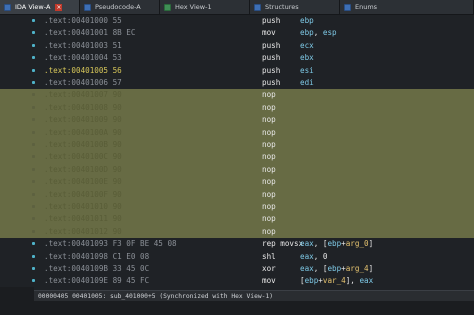 This screenshot has width=474, height=315. I want to click on register-operand: esp, so click(330, 32).